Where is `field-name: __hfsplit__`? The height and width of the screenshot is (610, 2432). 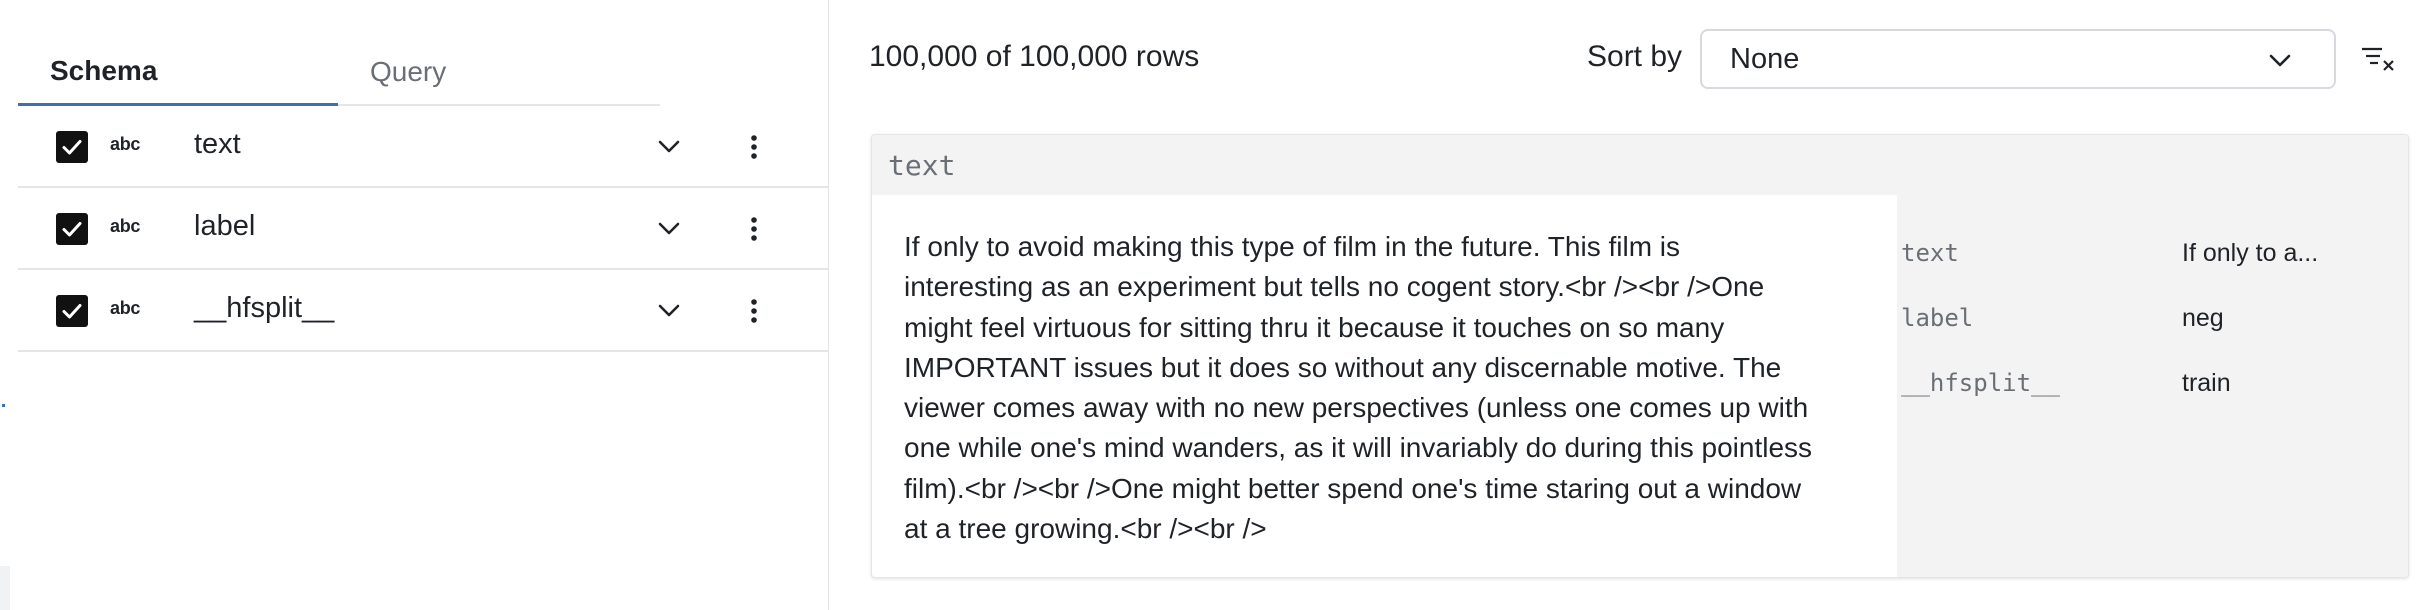 field-name: __hfsplit__ is located at coordinates (264, 308).